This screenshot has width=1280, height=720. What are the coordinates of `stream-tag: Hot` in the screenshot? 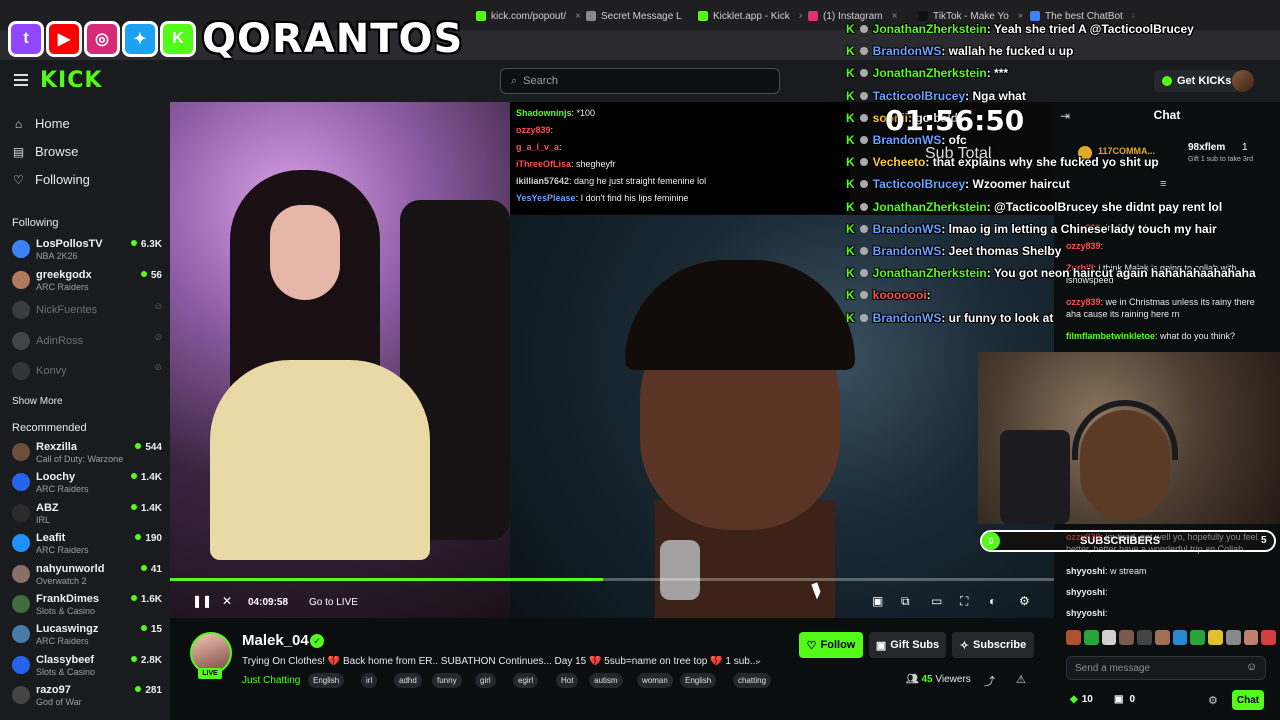 It's located at (567, 680).